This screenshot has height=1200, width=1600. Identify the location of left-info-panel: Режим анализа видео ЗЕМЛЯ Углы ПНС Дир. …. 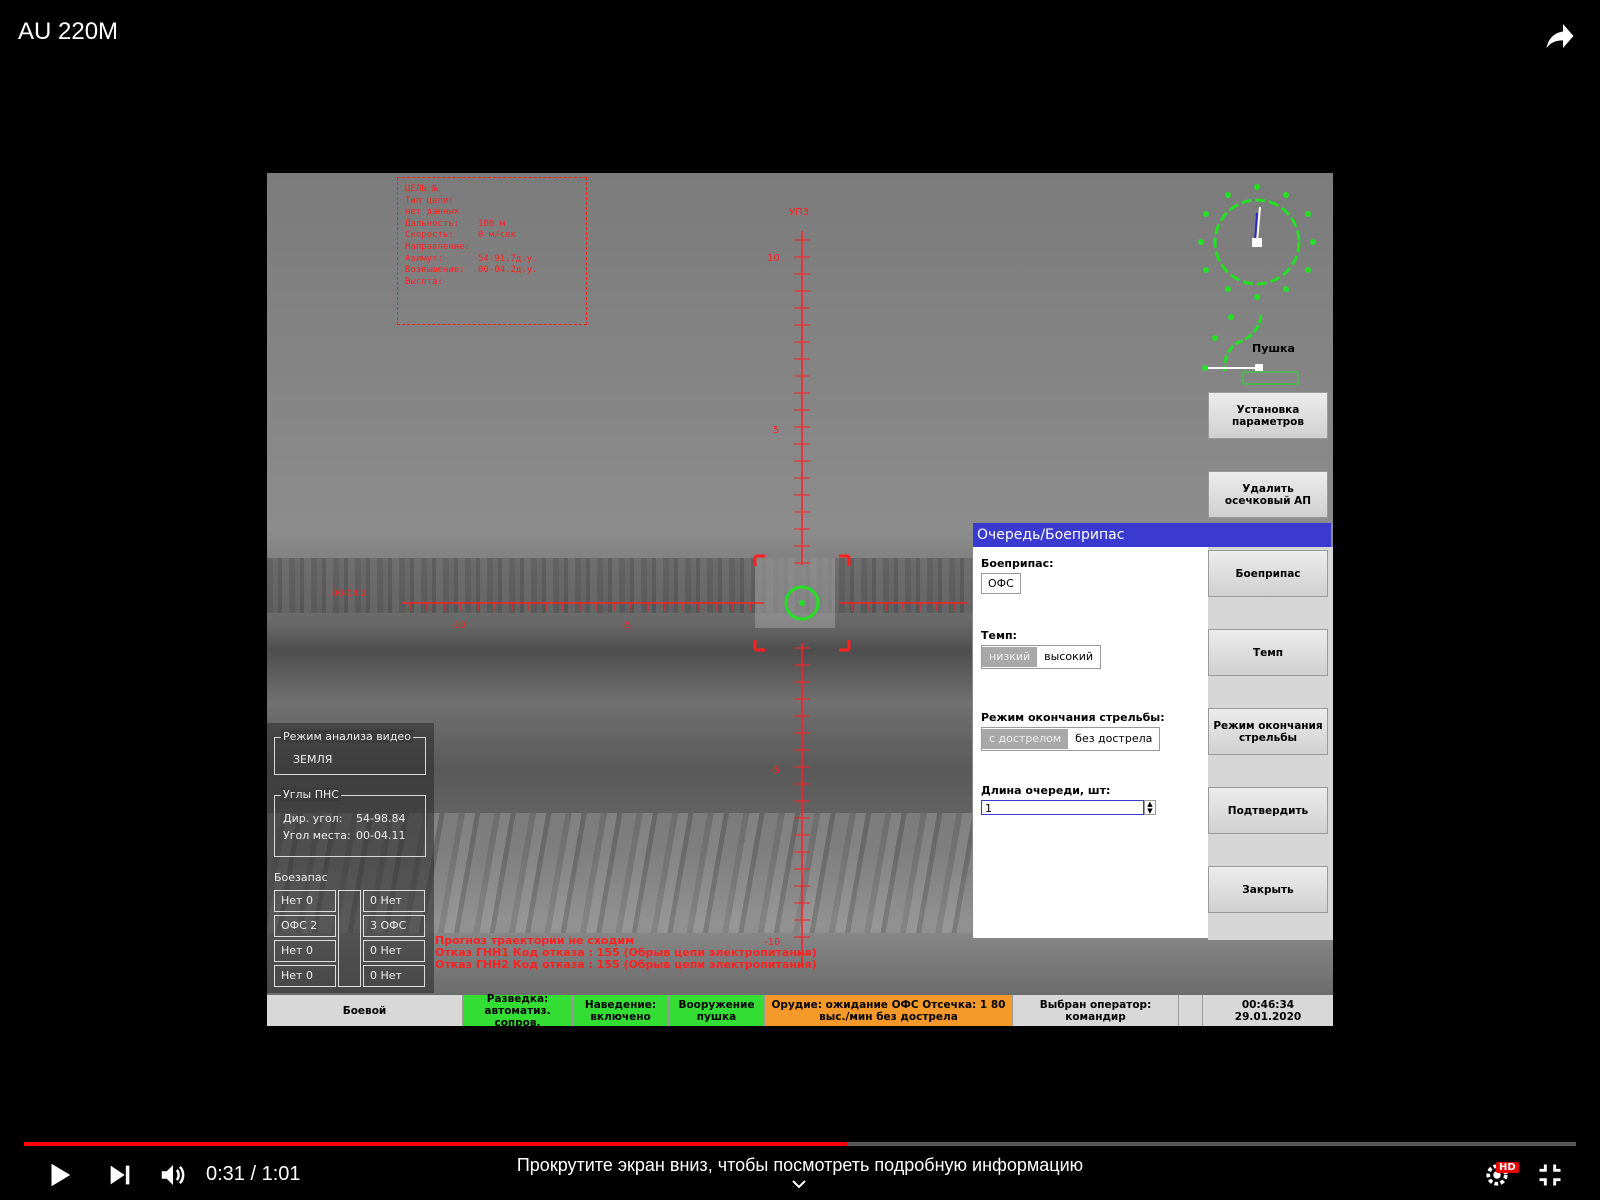
(350, 858).